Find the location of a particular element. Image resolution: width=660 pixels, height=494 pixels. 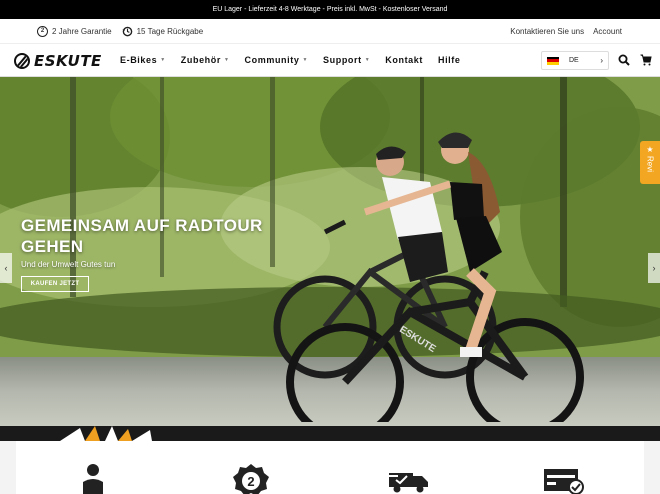

features-section: 2 is located at coordinates (330, 467).